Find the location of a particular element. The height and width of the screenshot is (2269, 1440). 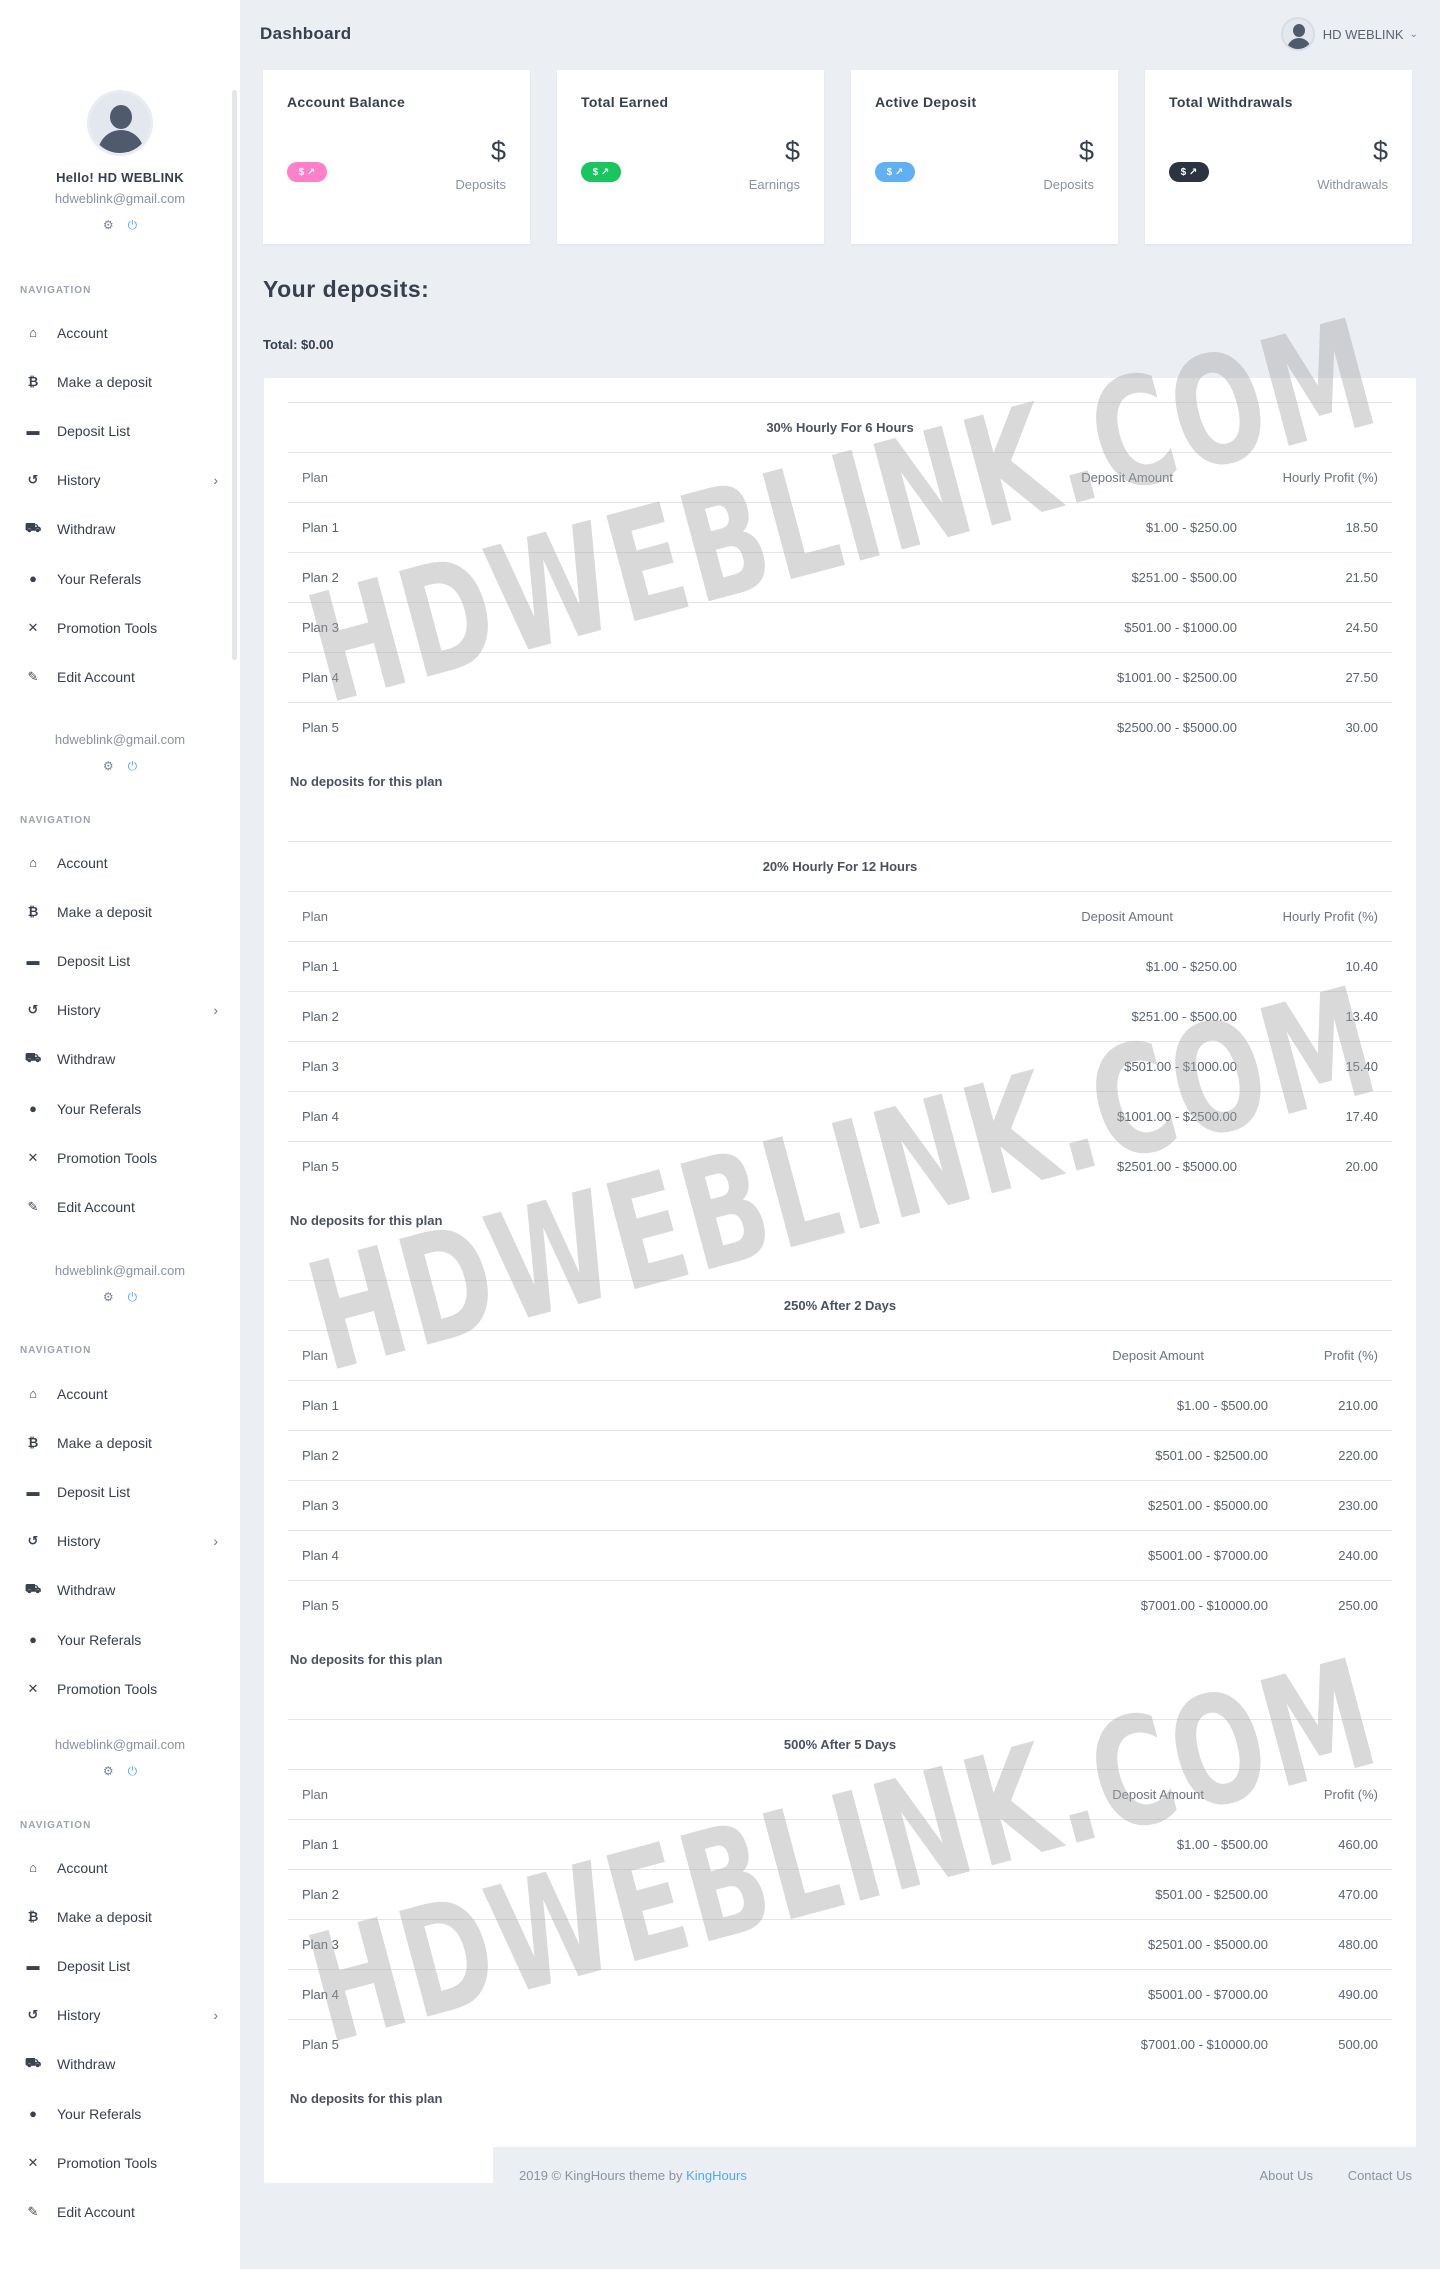

stat-title: Total Earned is located at coordinates (625, 102).